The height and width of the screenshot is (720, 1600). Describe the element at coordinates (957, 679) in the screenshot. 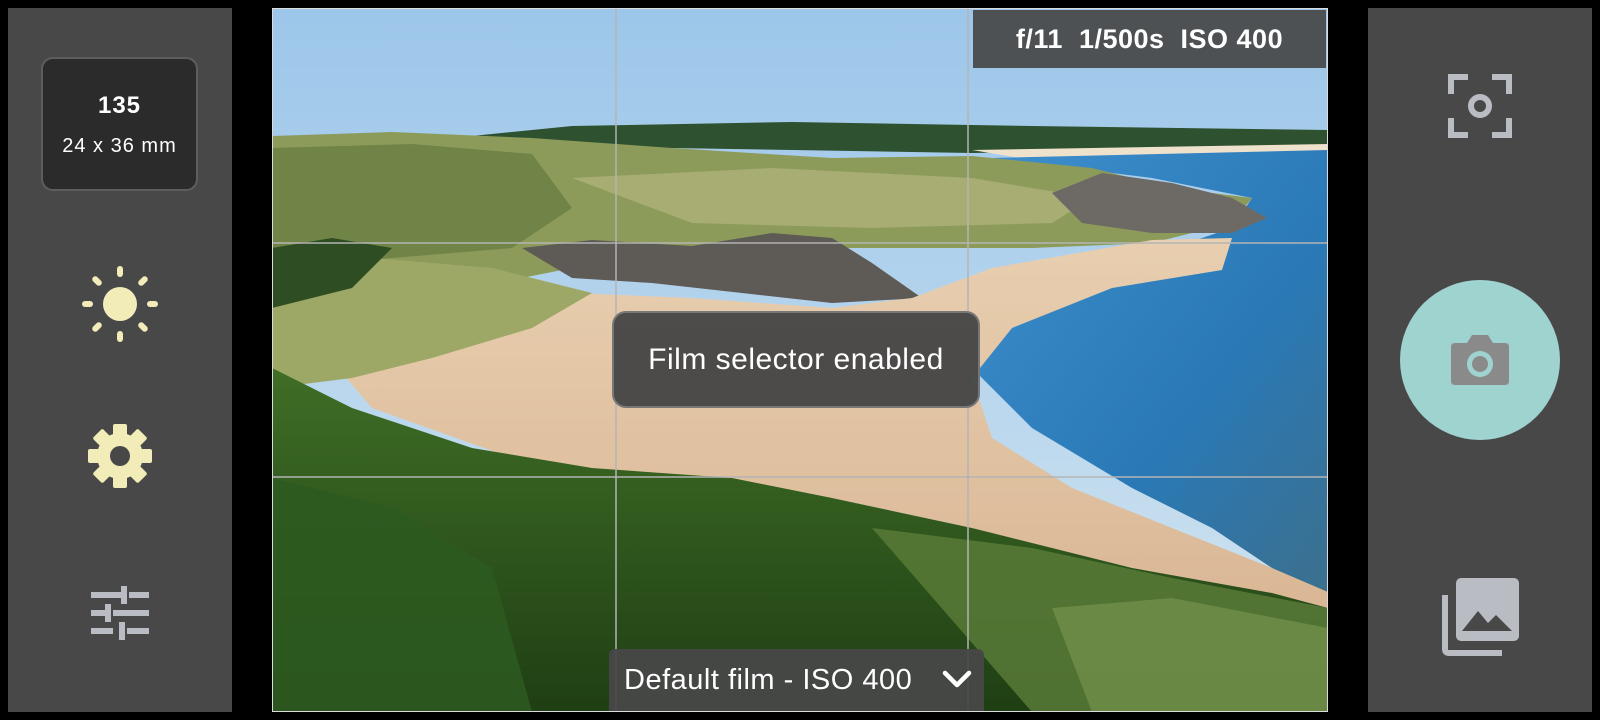

I see `chevron-down-icon` at that location.